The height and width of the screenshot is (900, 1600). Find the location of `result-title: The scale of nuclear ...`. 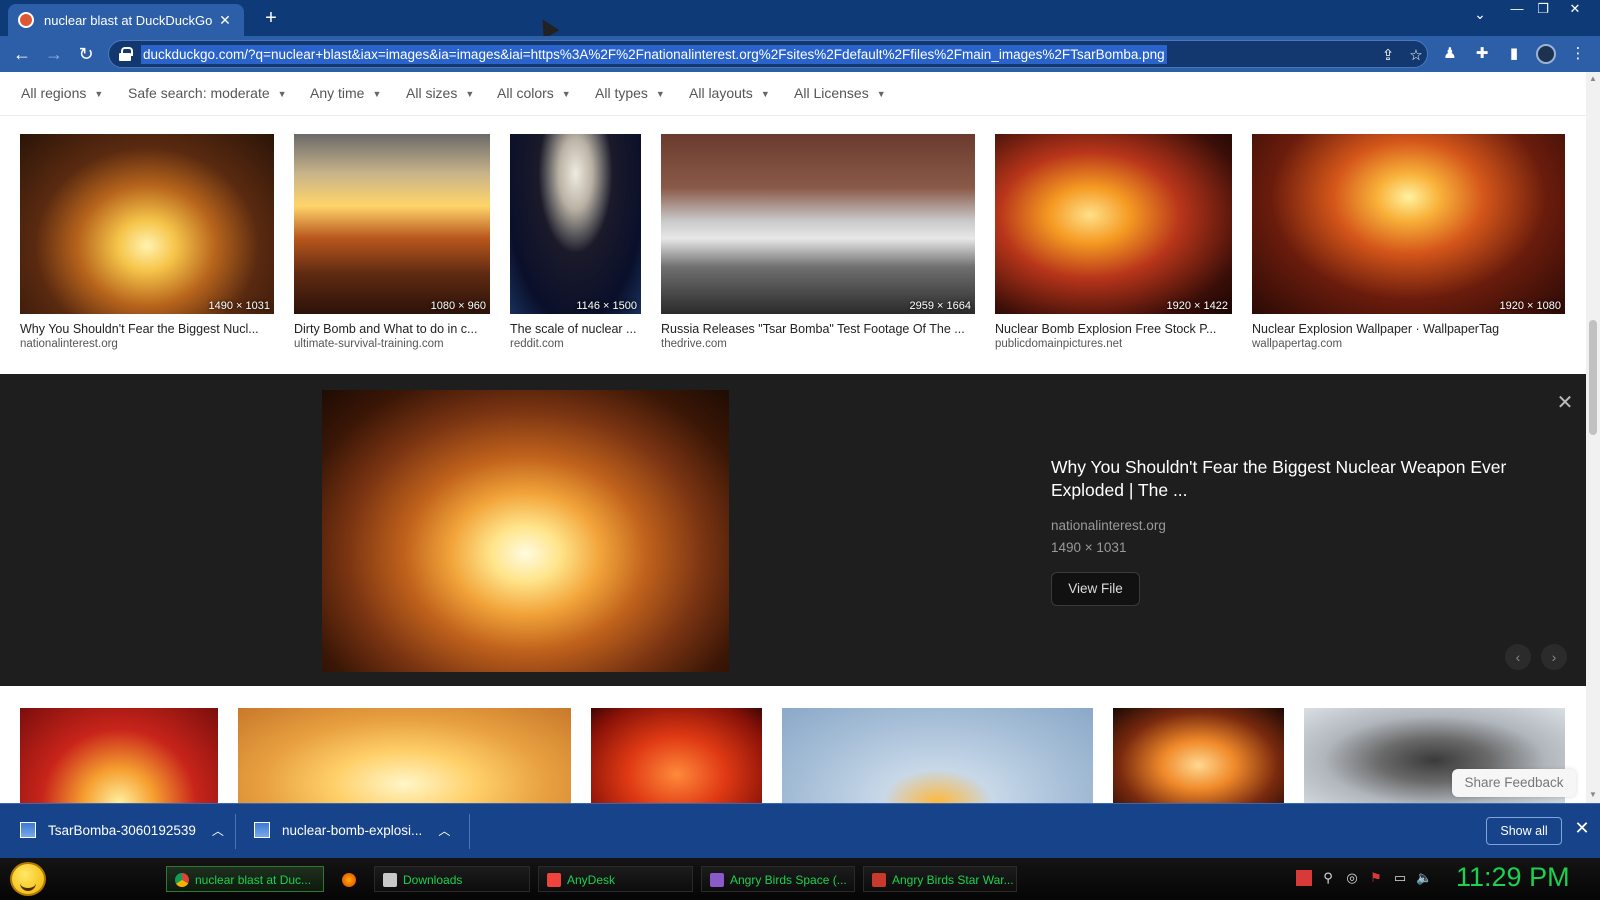

result-title: The scale of nuclear ... is located at coordinates (575, 329).